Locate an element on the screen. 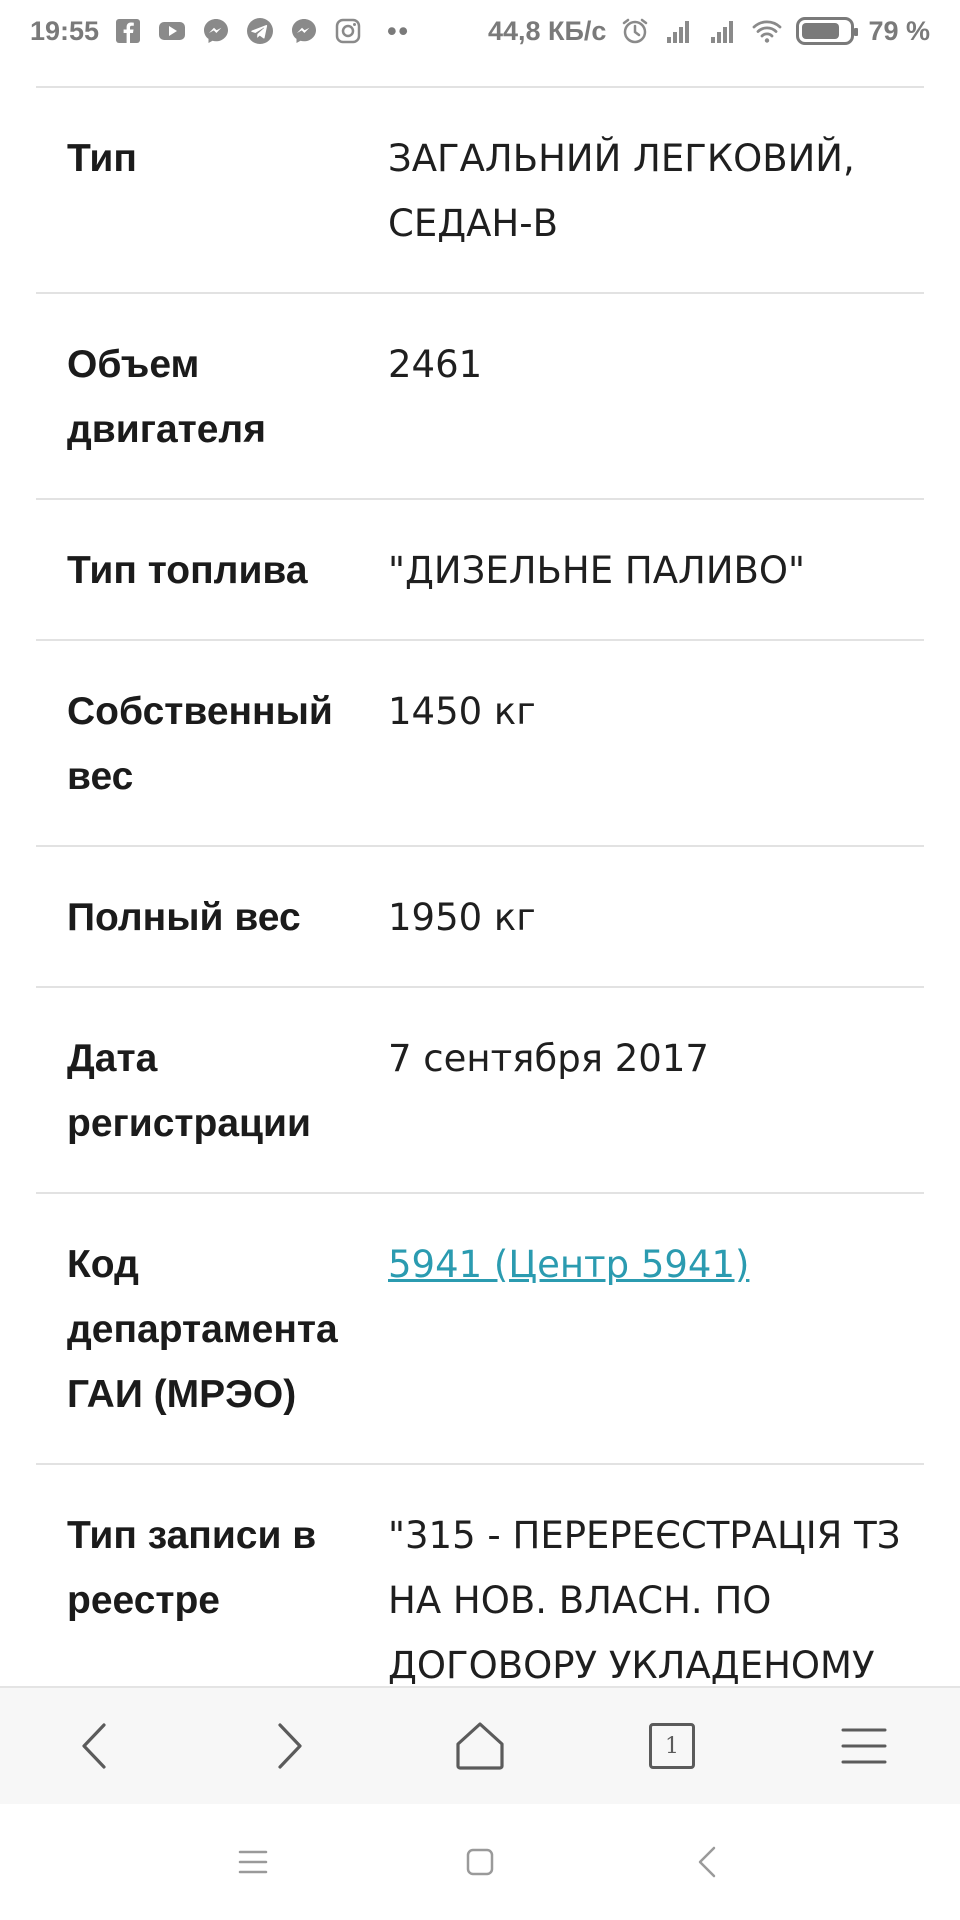 Image resolution: width=960 pixels, height=1920 pixels. detail-label: Полный вес is located at coordinates (184, 917).